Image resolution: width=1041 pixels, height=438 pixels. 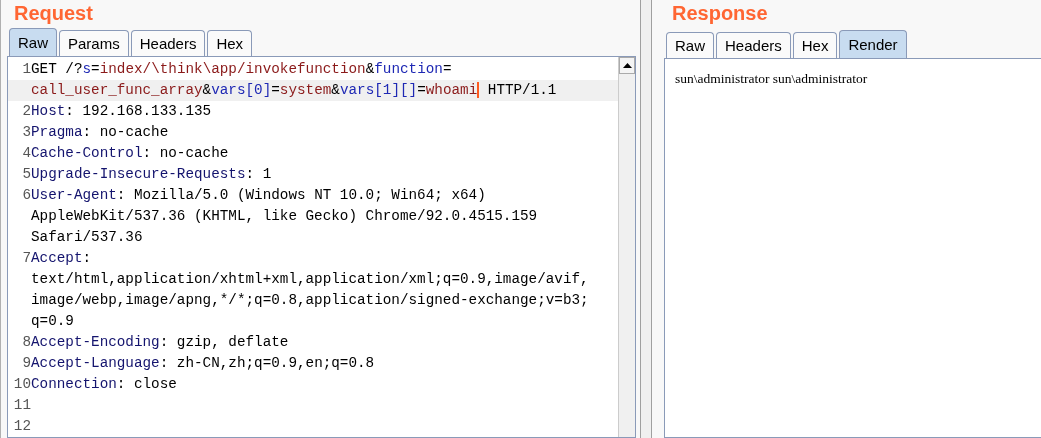 I want to click on scrollbar, so click(x=626, y=247).